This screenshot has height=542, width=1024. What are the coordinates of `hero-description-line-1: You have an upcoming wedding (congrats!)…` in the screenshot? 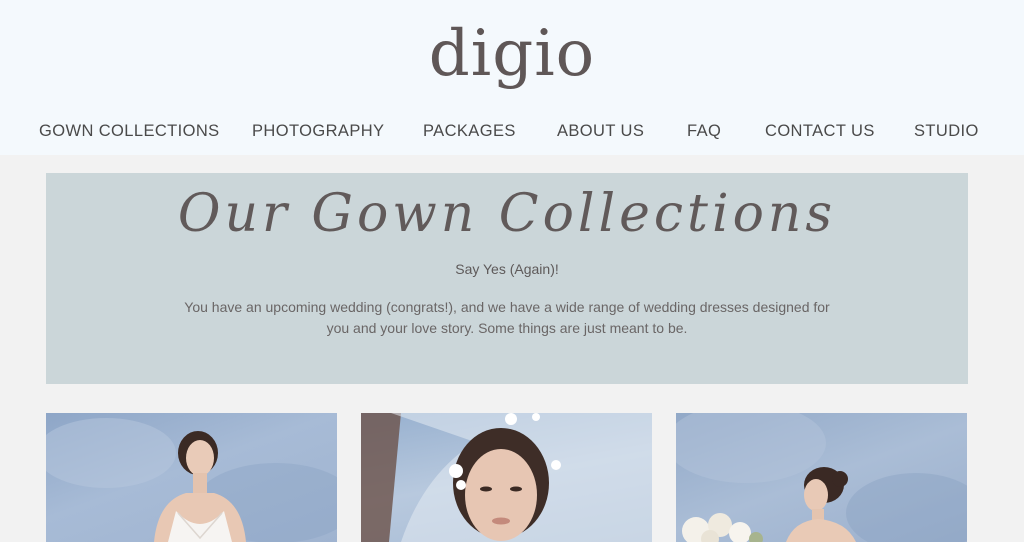 It's located at (507, 307).